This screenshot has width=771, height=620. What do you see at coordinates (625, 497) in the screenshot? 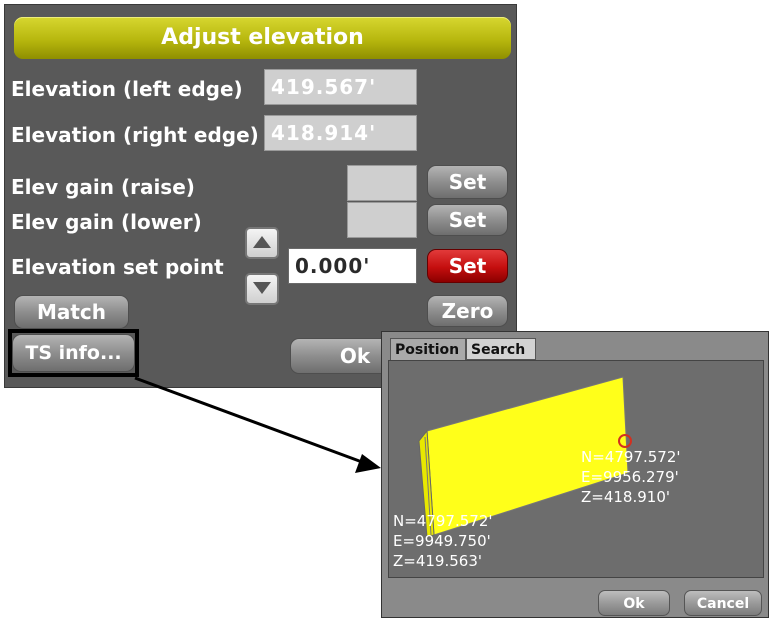
I see `right-point-z: Z=418.910'` at bounding box center [625, 497].